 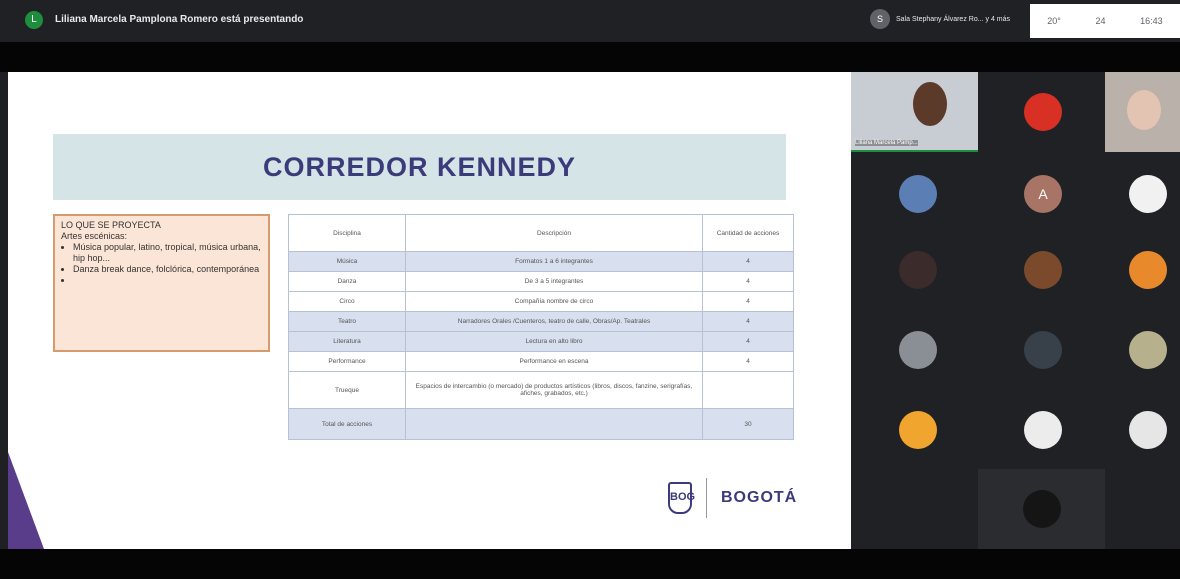 I want to click on cell-discipline: Circo, so click(x=347, y=301).